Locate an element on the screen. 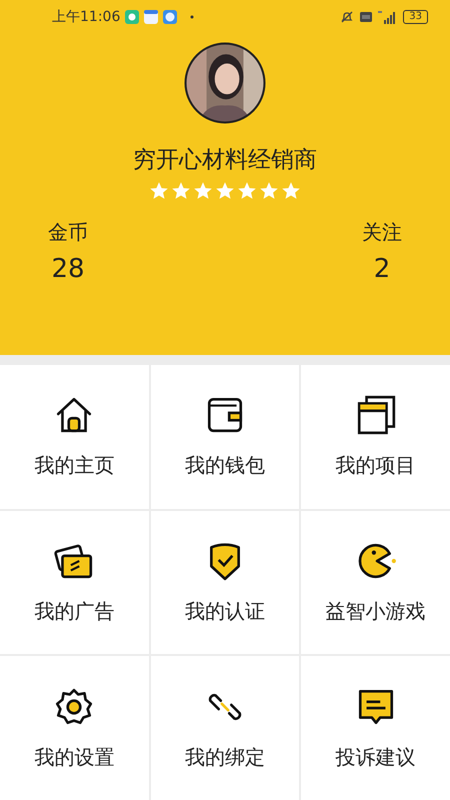 This screenshot has height=800, width=450. menu-tile: 我的项目 is located at coordinates (375, 437).